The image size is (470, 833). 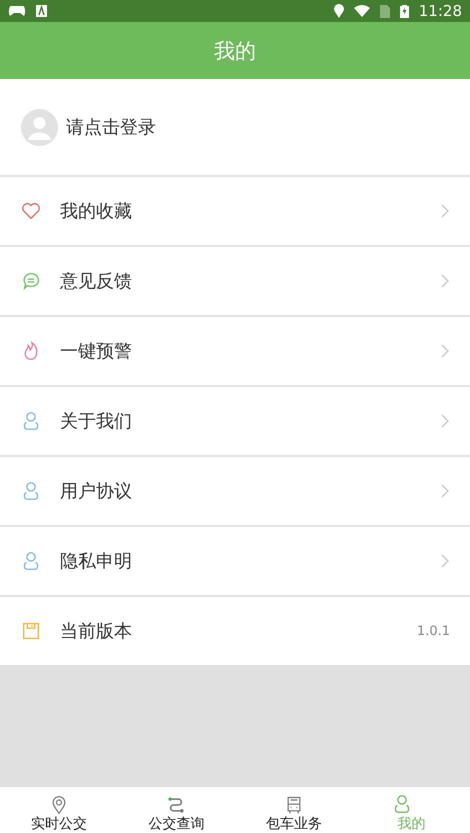 I want to click on menu-label: 关于我们, so click(x=96, y=421).